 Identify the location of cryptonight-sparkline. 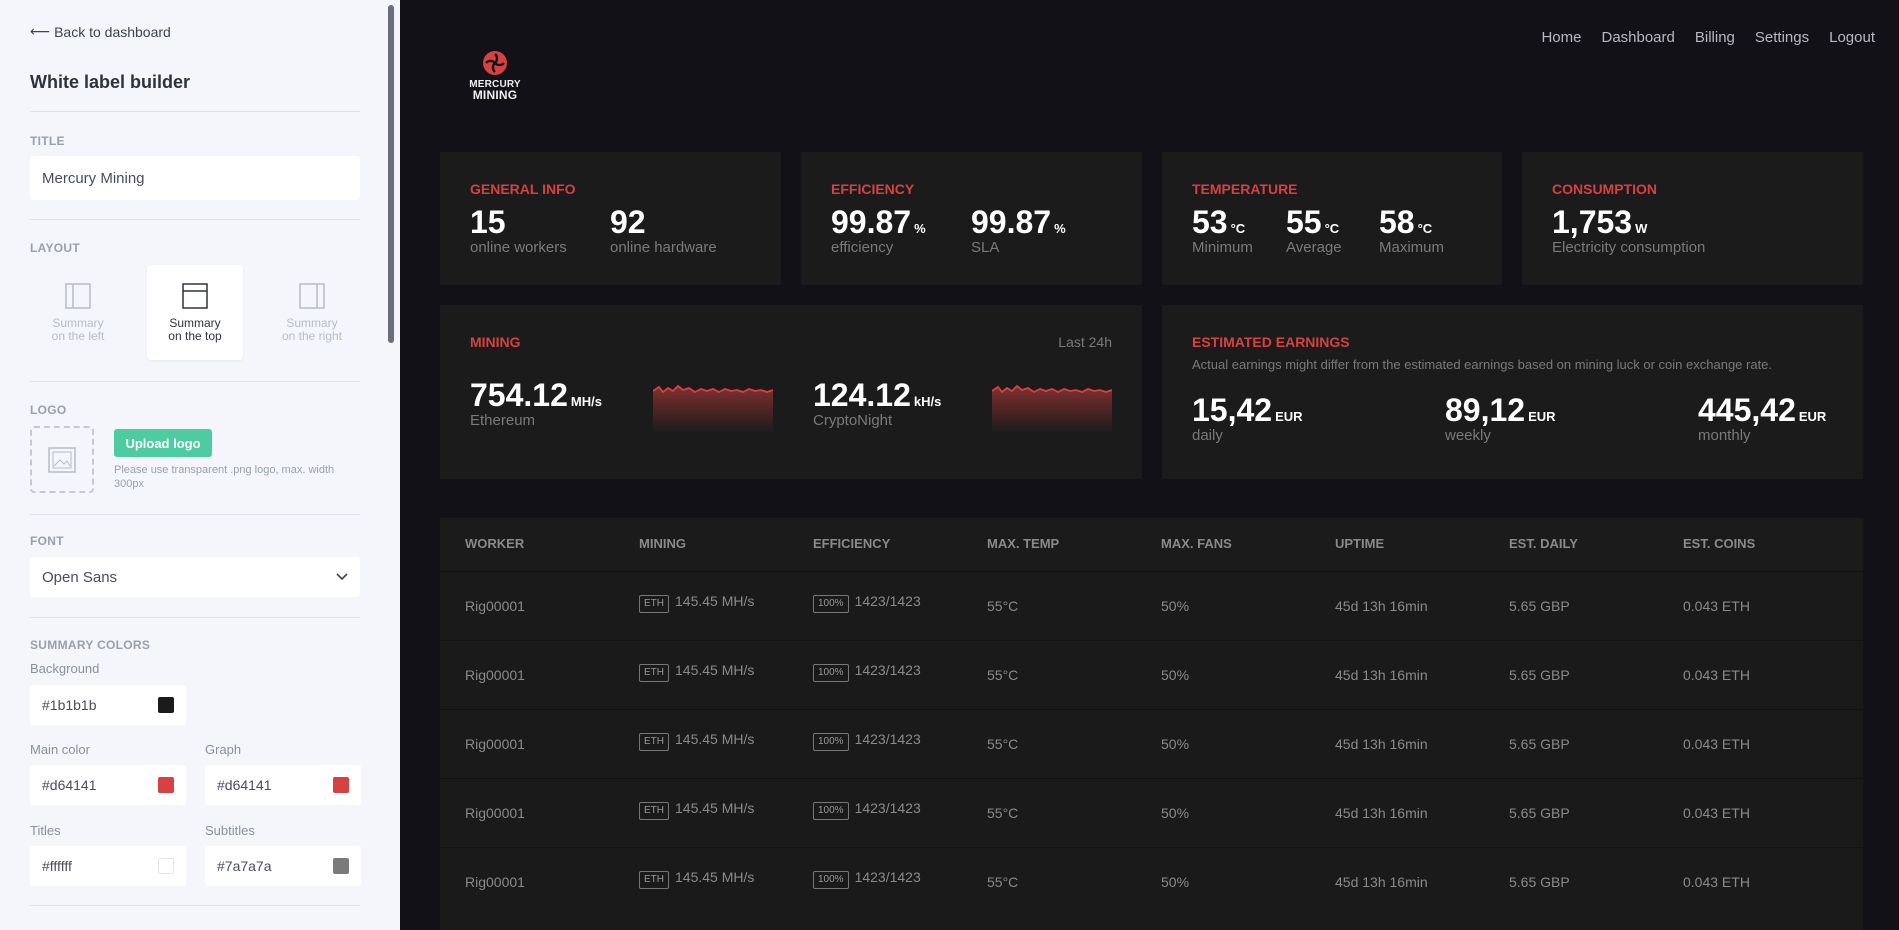
(1052, 408).